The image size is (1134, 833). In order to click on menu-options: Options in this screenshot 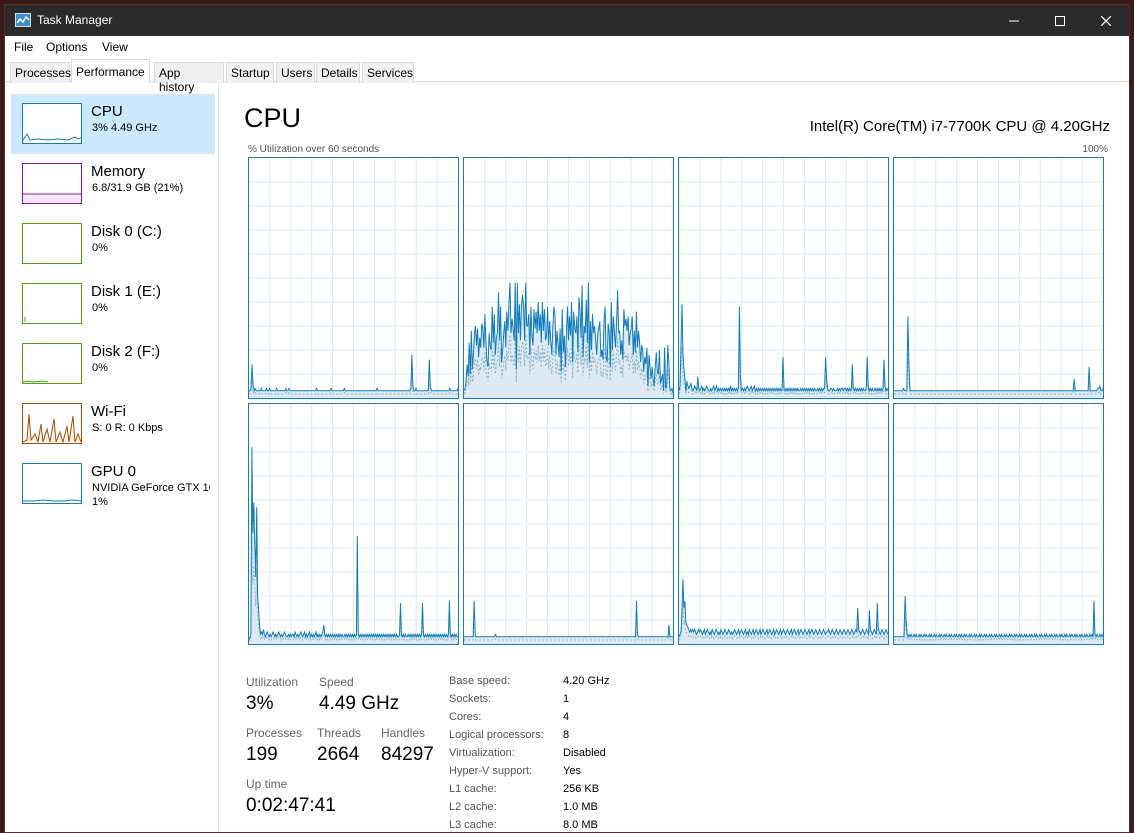, I will do `click(66, 47)`.